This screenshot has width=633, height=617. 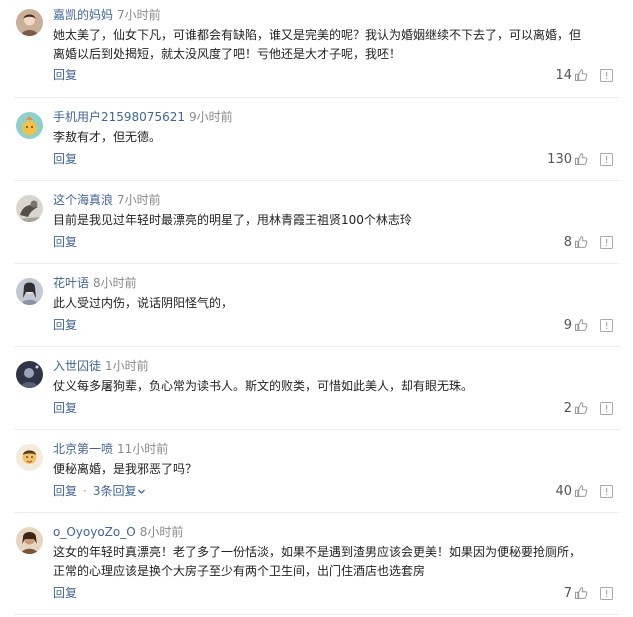 I want to click on like-count: 130, so click(x=559, y=159).